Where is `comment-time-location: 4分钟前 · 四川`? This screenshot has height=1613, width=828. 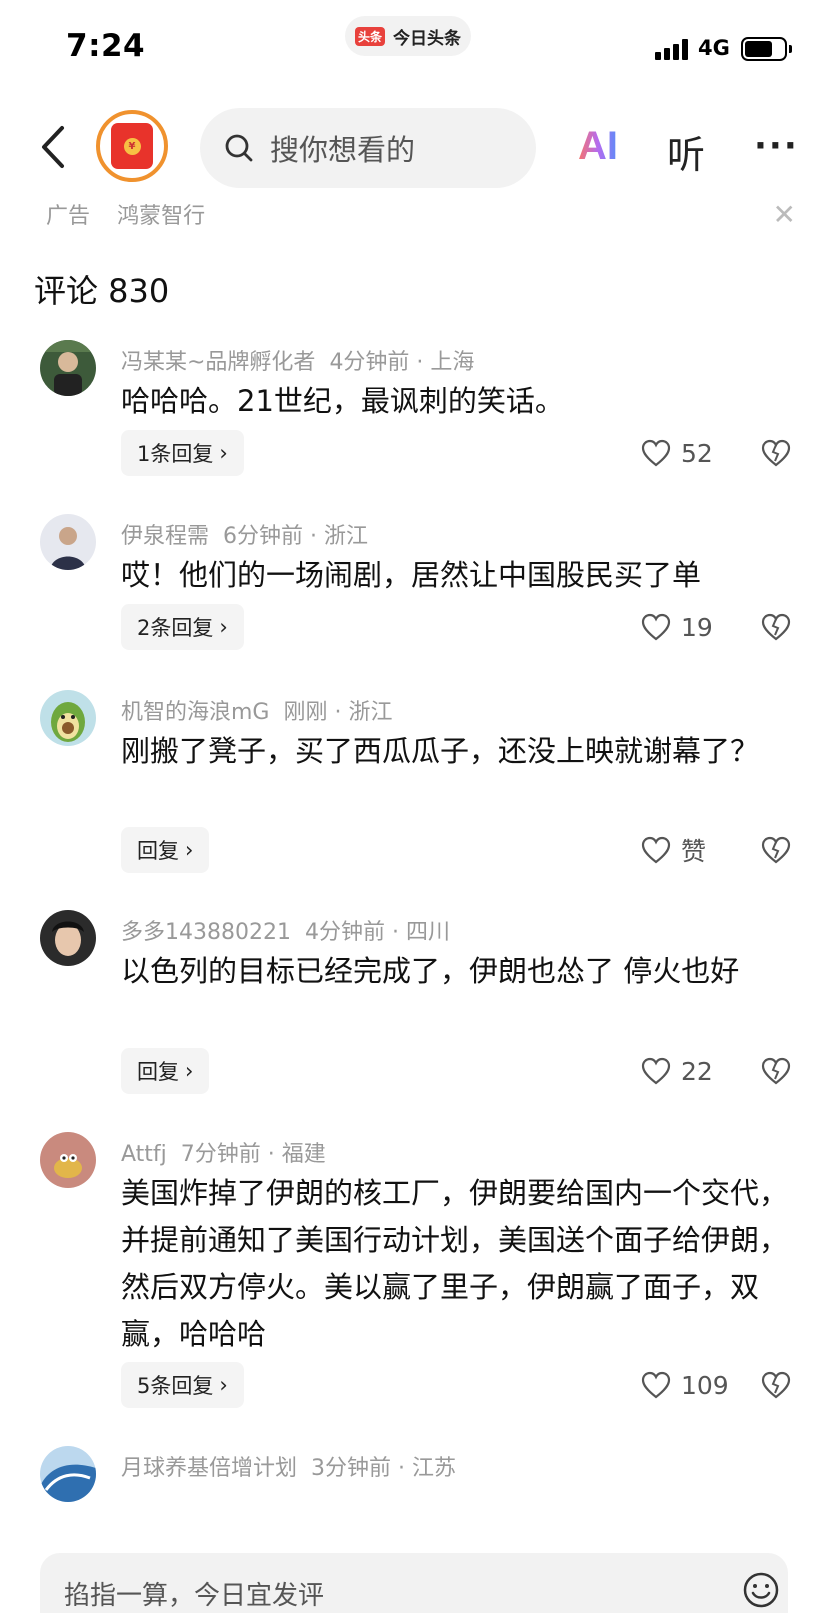
comment-time-location: 4分钟前 · 四川 is located at coordinates (377, 932).